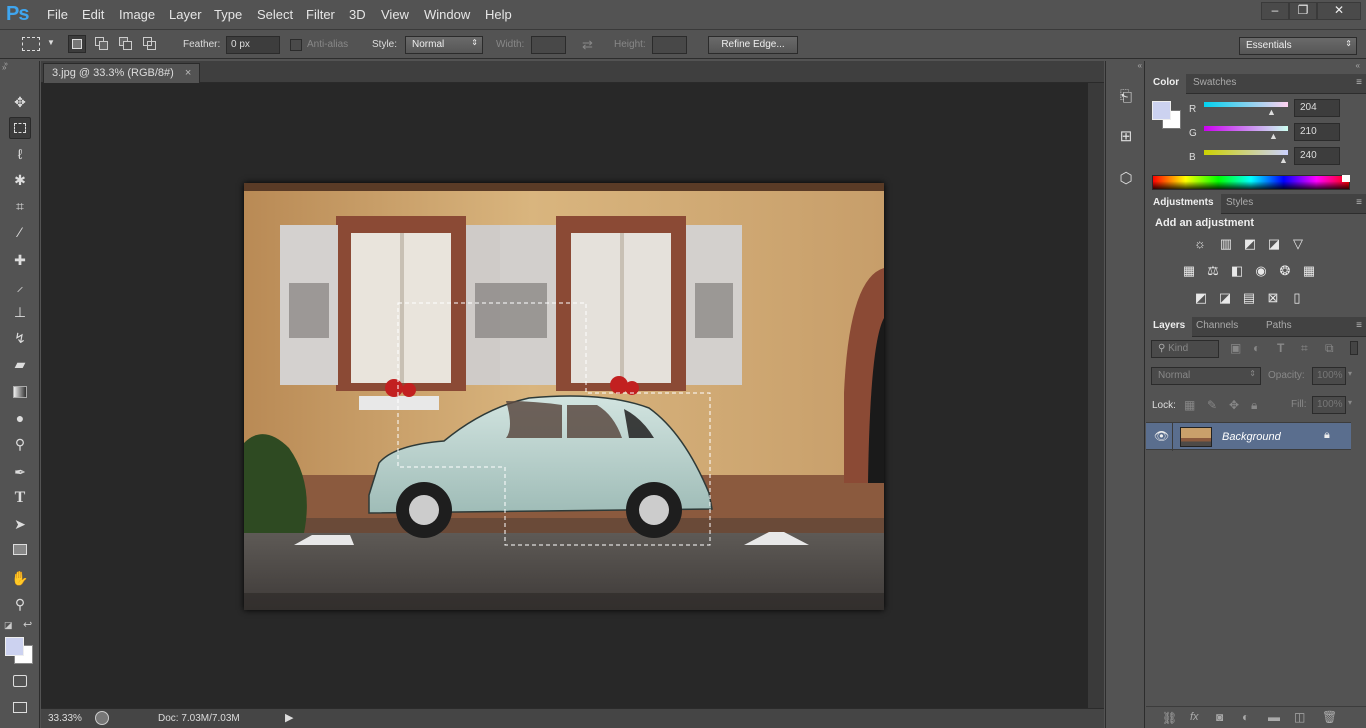  Describe the element at coordinates (1219, 717) in the screenshot. I see `add-mask-icon: ◙` at that location.